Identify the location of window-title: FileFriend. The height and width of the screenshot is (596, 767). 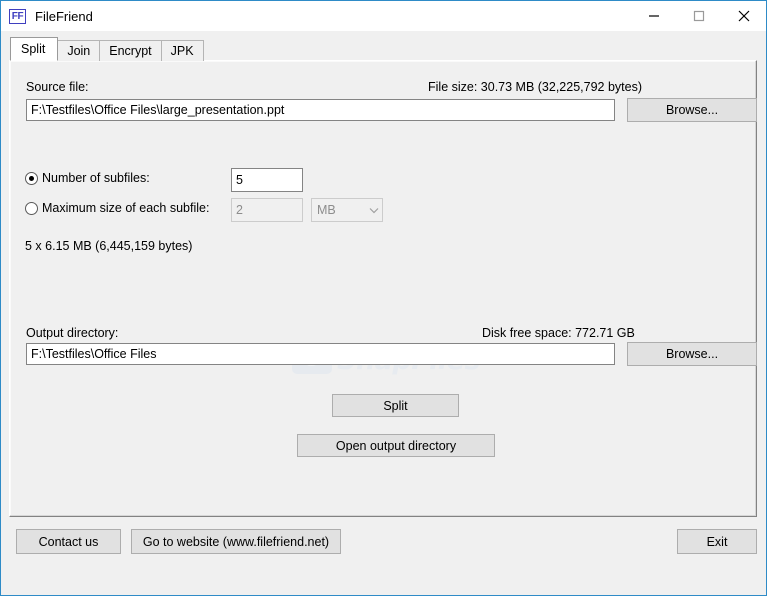
(64, 16).